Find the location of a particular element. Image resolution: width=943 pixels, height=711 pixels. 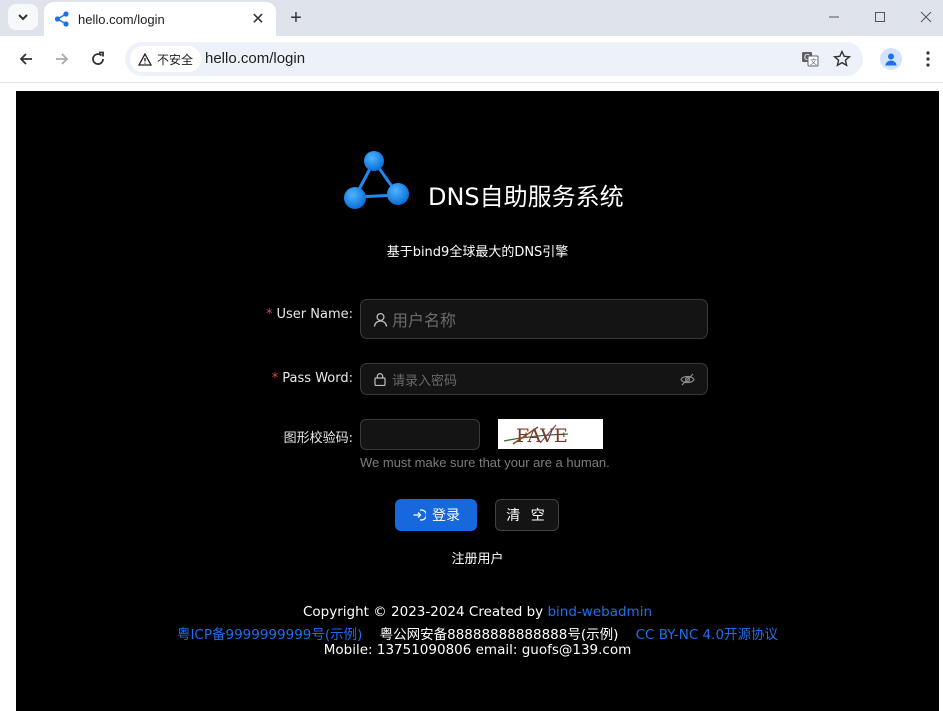

new-tab-button: + is located at coordinates (296, 18).